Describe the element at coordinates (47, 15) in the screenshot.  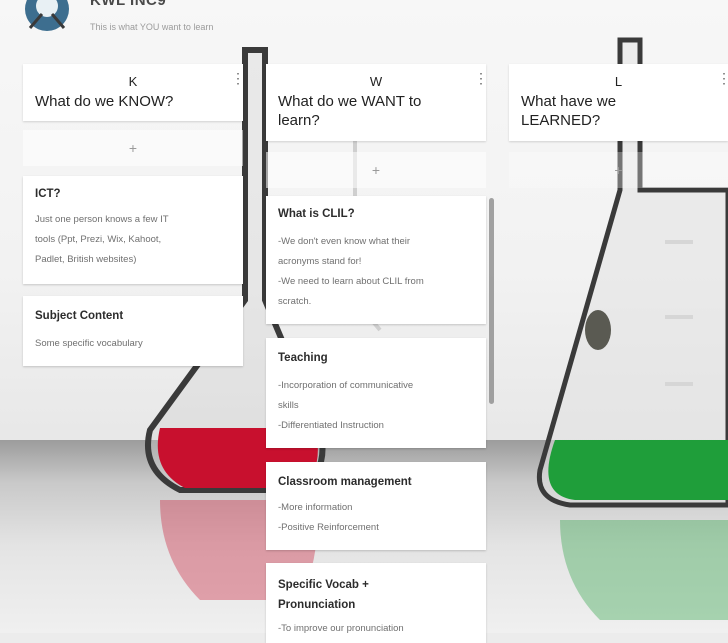
I see `board-logo-icon` at that location.